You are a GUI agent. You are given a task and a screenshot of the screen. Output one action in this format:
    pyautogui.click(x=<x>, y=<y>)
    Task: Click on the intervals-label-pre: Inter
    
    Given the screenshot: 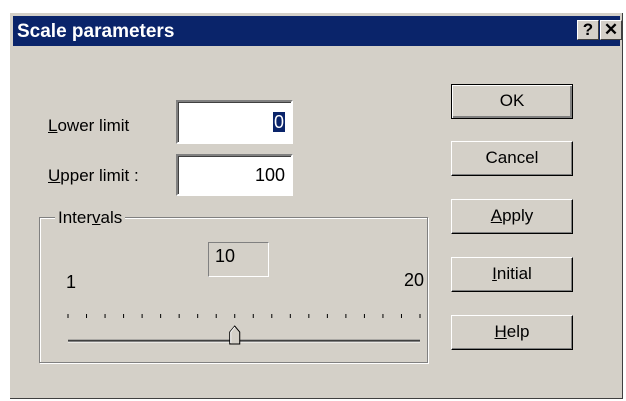 What is the action you would take?
    pyautogui.click(x=75, y=217)
    